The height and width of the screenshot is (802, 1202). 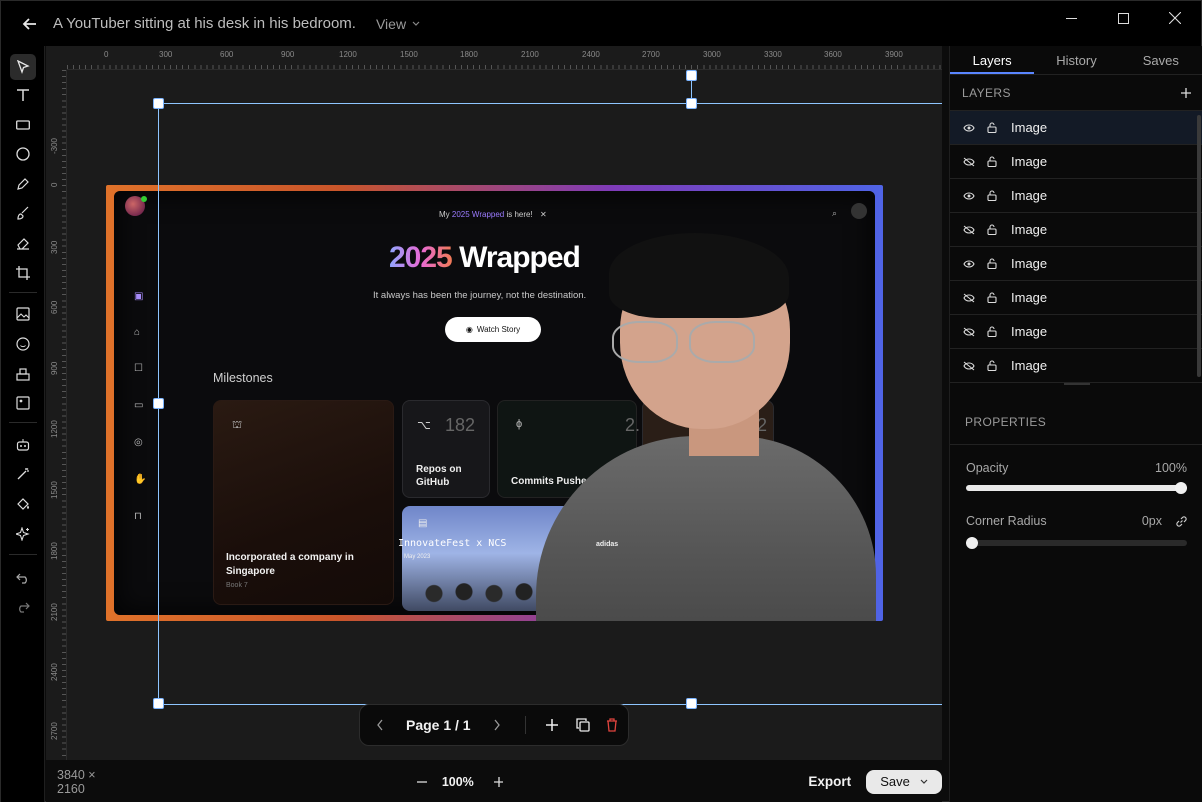 I want to click on ruler-label: 3000, so click(x=712, y=54).